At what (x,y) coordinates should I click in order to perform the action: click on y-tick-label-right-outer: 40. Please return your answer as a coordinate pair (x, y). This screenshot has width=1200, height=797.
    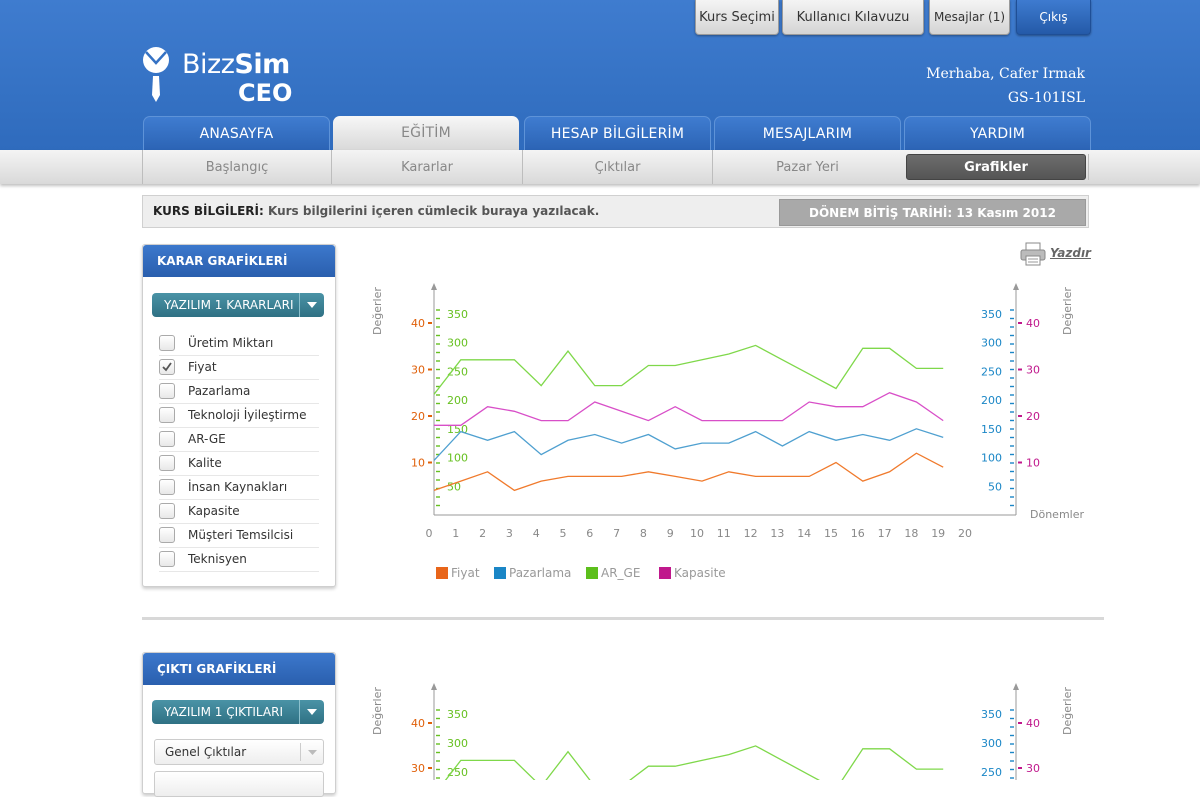
    Looking at the image, I should click on (1033, 723).